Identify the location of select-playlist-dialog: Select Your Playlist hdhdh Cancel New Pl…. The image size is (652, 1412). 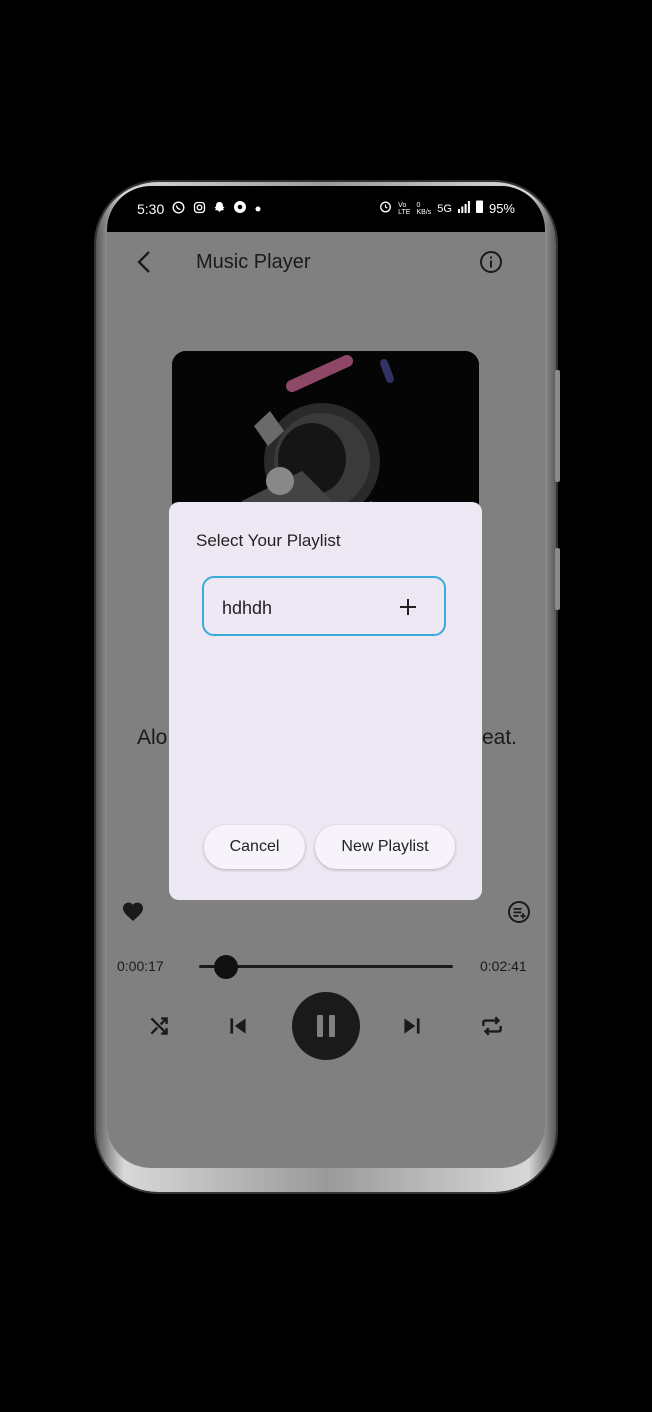
(325, 701).